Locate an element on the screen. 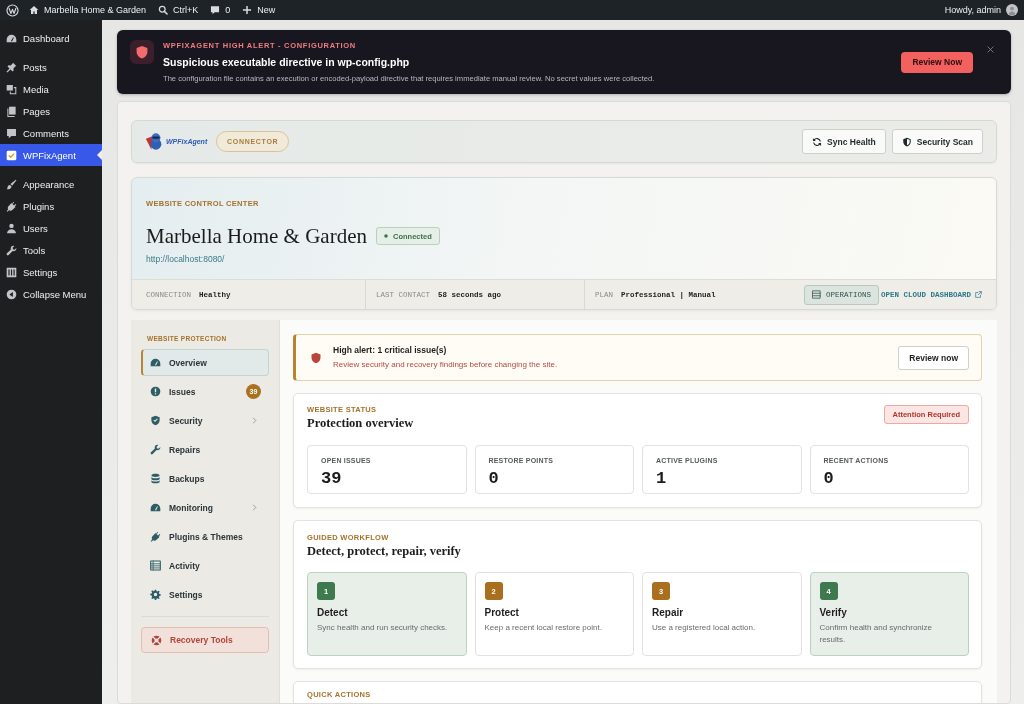  nav-item: Backups is located at coordinates (205, 478).